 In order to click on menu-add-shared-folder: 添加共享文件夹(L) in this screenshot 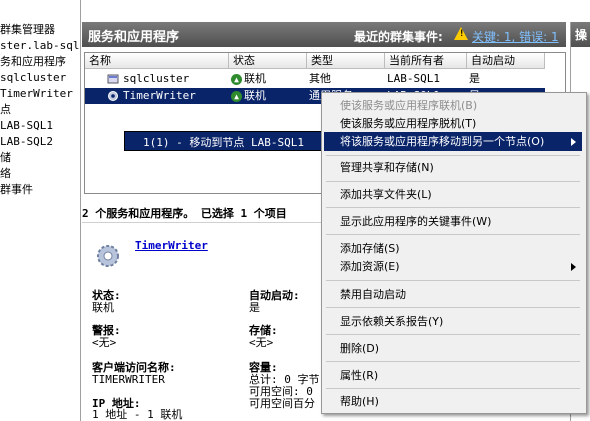, I will do `click(453, 194)`.